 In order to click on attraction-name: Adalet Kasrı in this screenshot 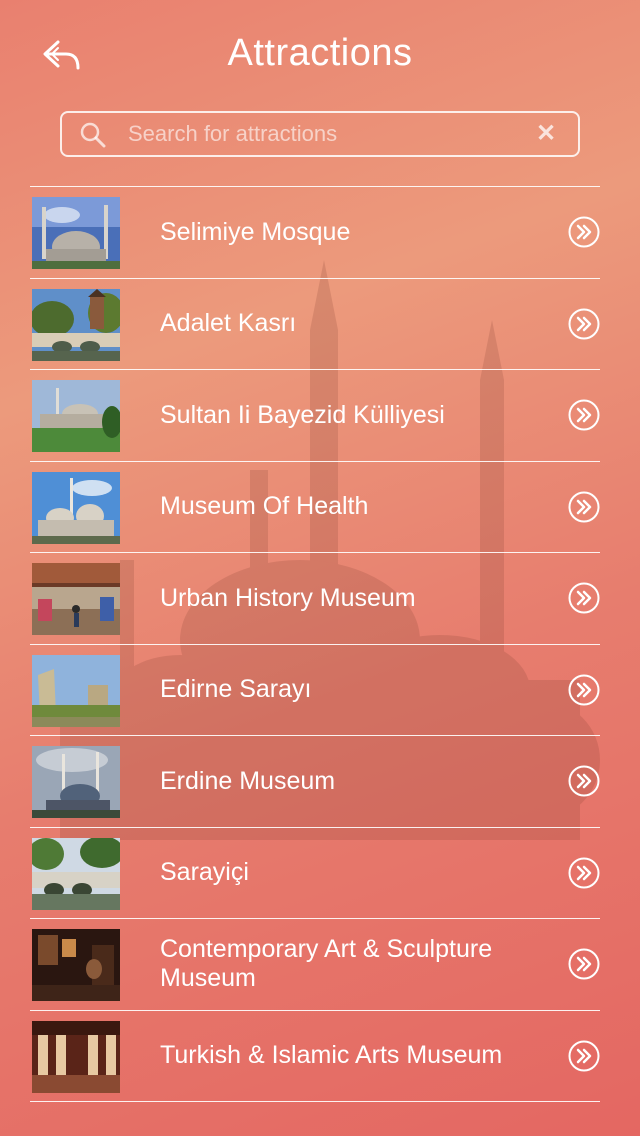, I will do `click(228, 323)`.